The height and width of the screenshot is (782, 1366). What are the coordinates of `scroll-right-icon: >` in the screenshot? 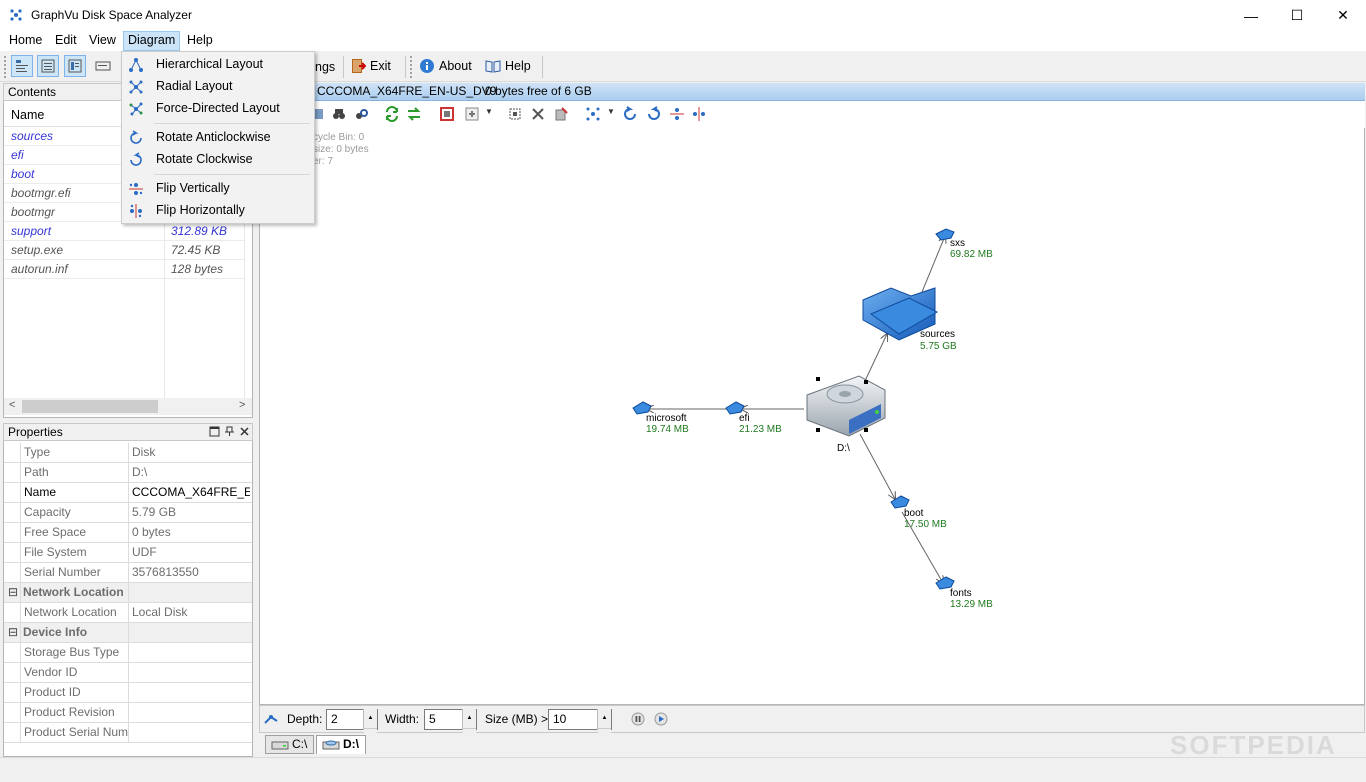 It's located at (242, 405).